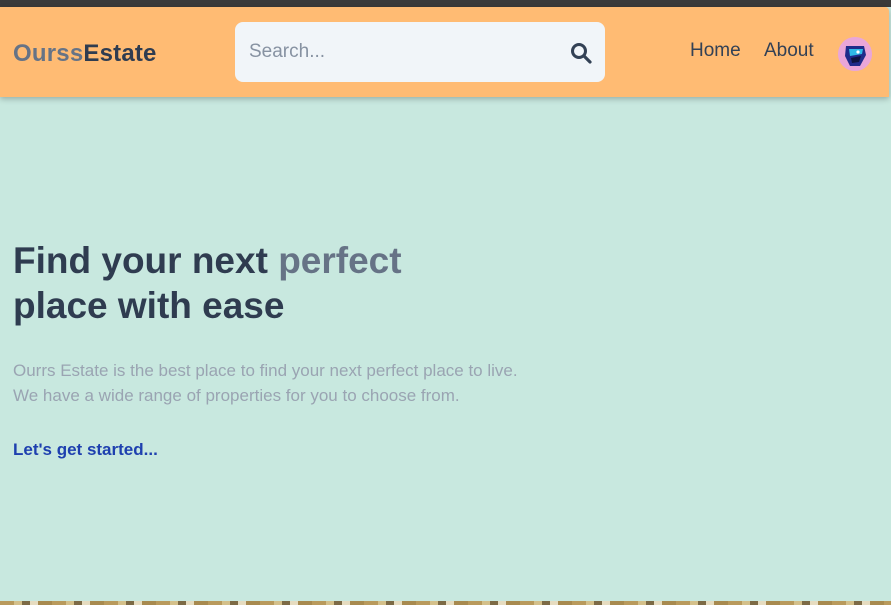 This screenshot has height=605, width=891. I want to click on site-logo: OurssEstate, so click(85, 54).